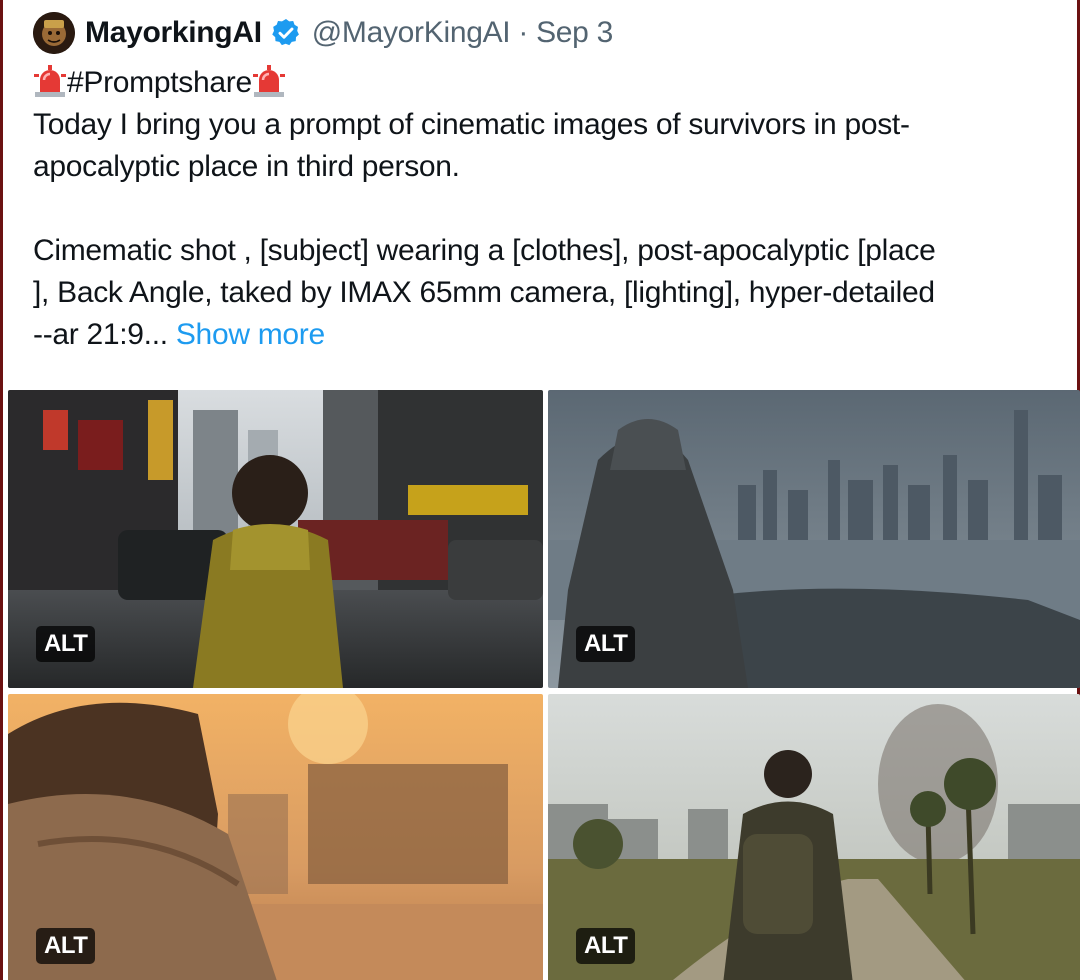 The height and width of the screenshot is (980, 1080). What do you see at coordinates (814, 837) in the screenshot?
I see `media-image-4: ALT` at bounding box center [814, 837].